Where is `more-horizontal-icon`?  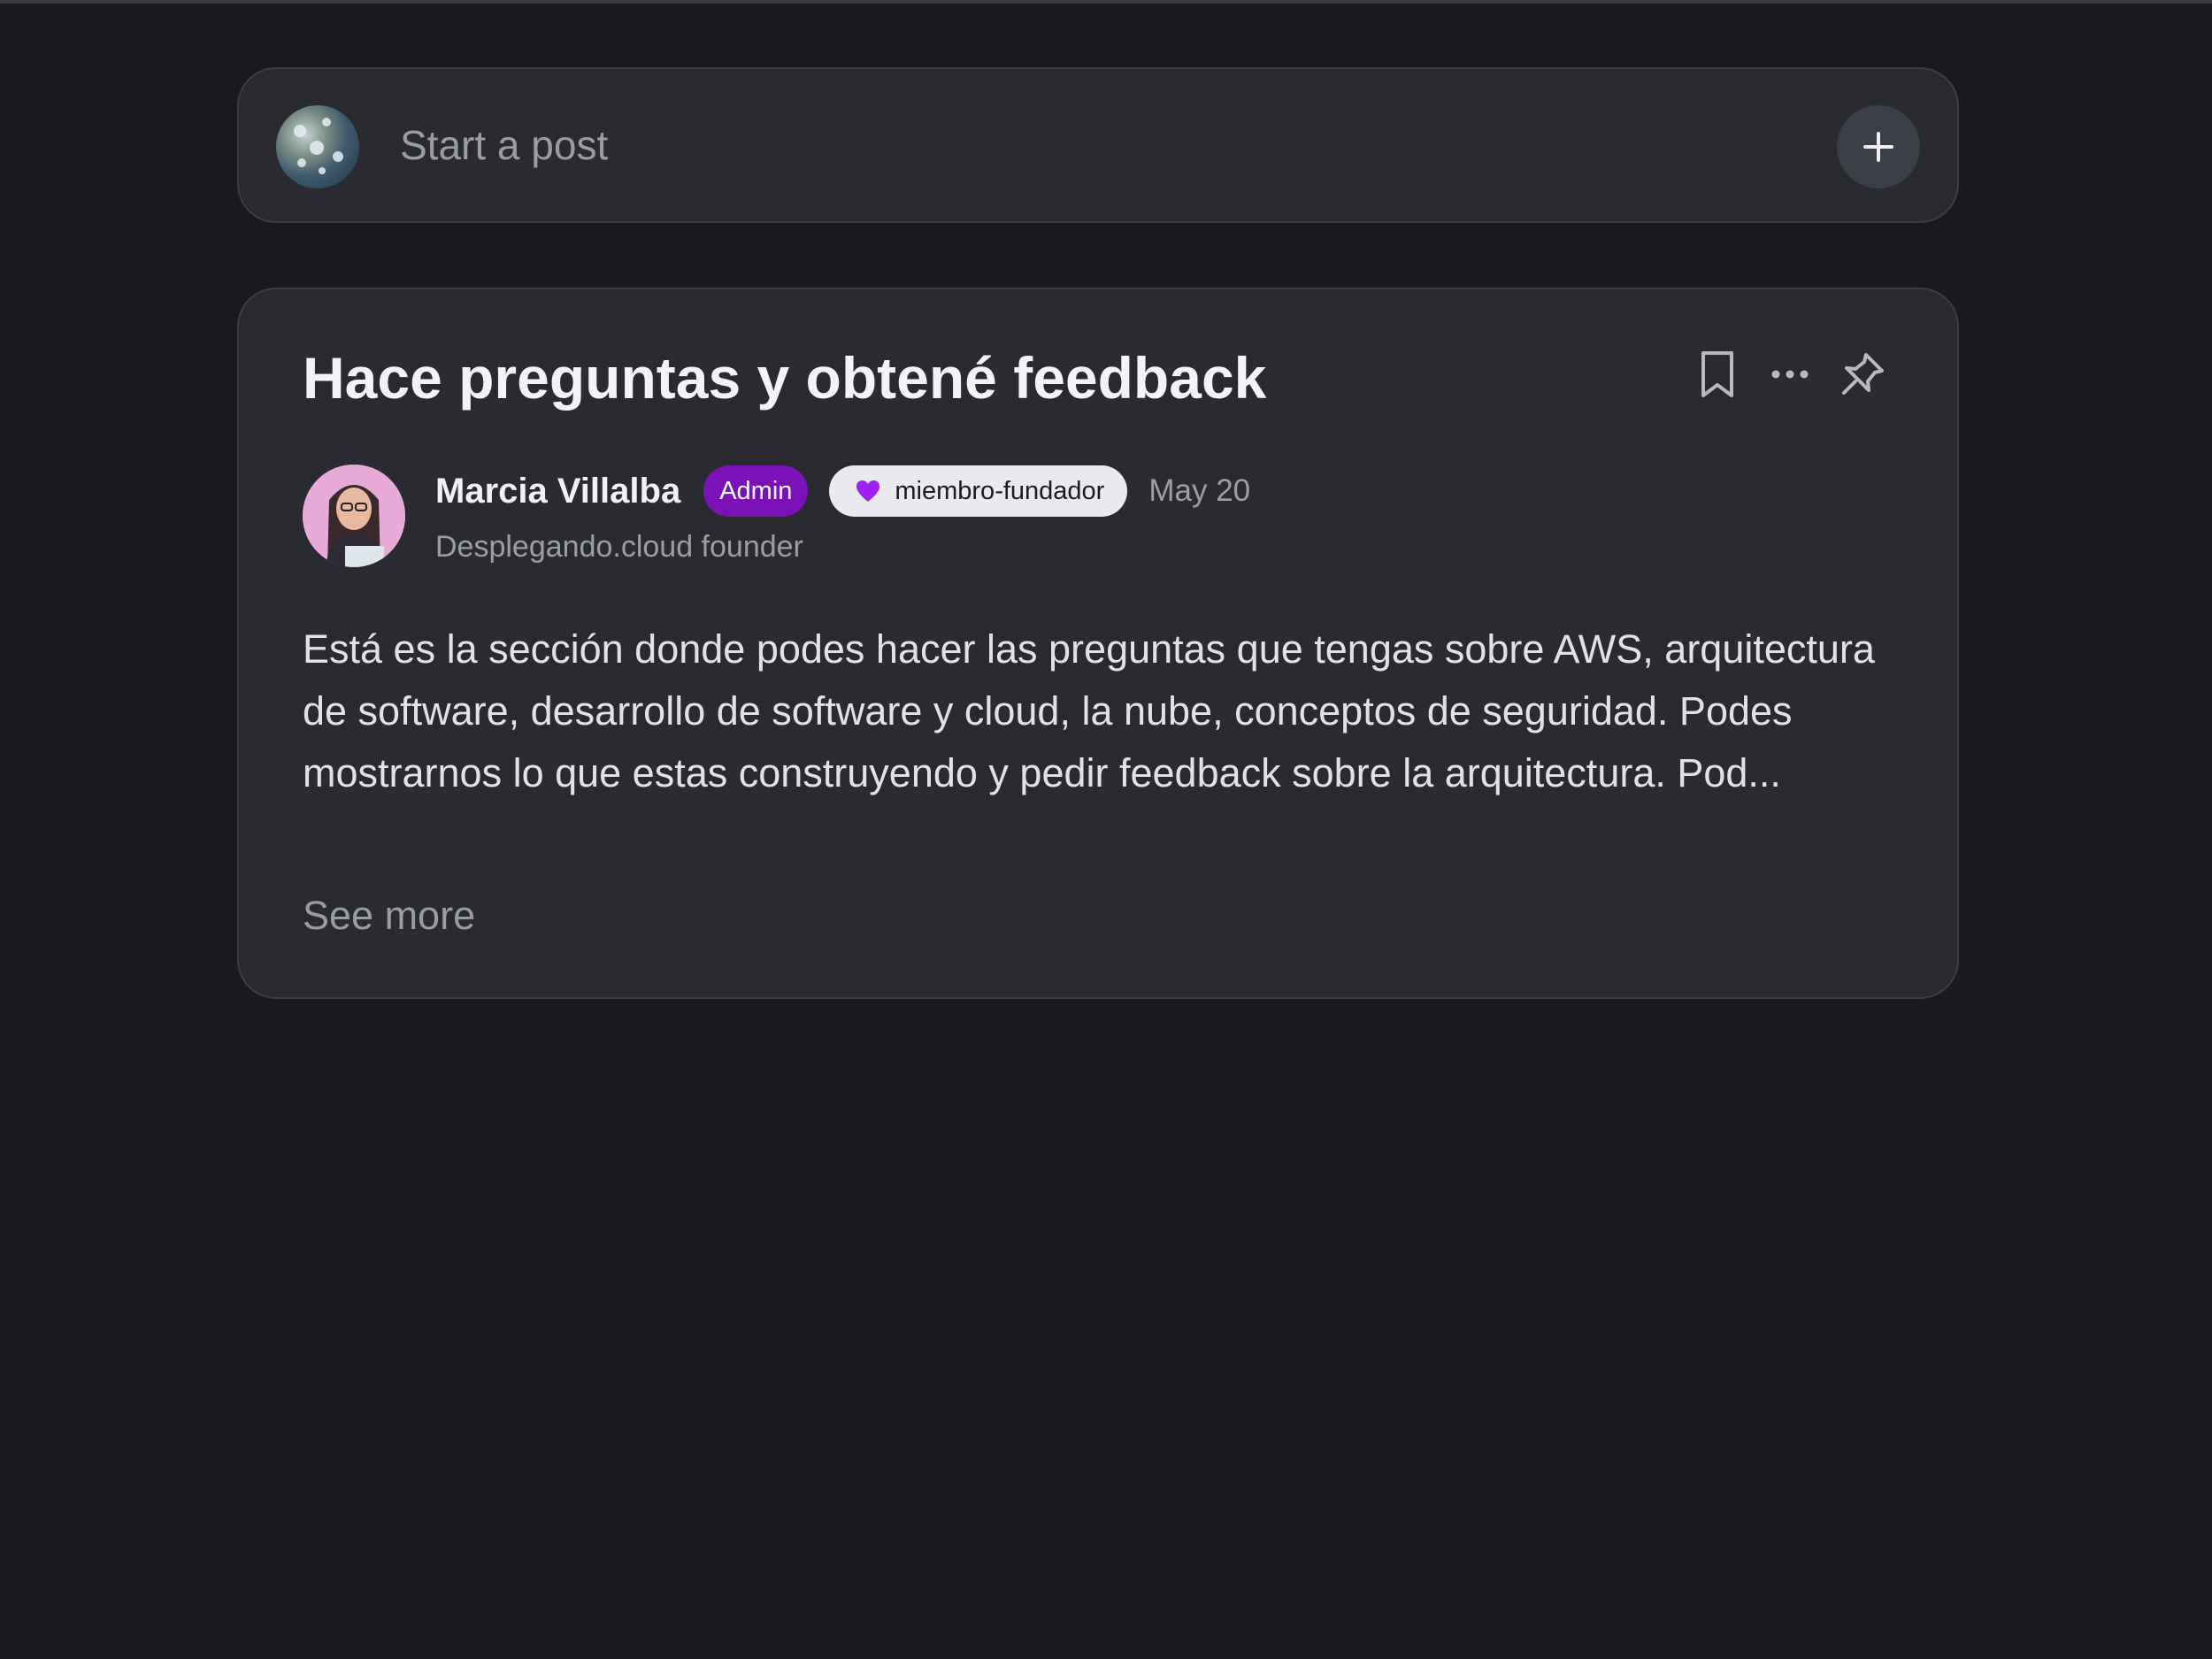
more-horizontal-icon is located at coordinates (1790, 375).